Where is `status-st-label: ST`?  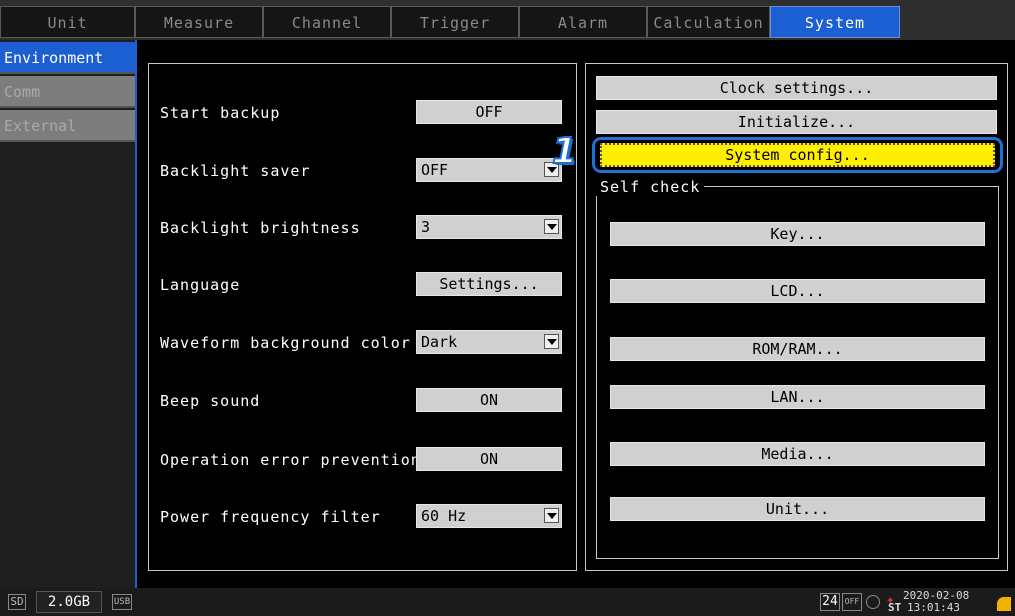
status-st-label: ST is located at coordinates (895, 607).